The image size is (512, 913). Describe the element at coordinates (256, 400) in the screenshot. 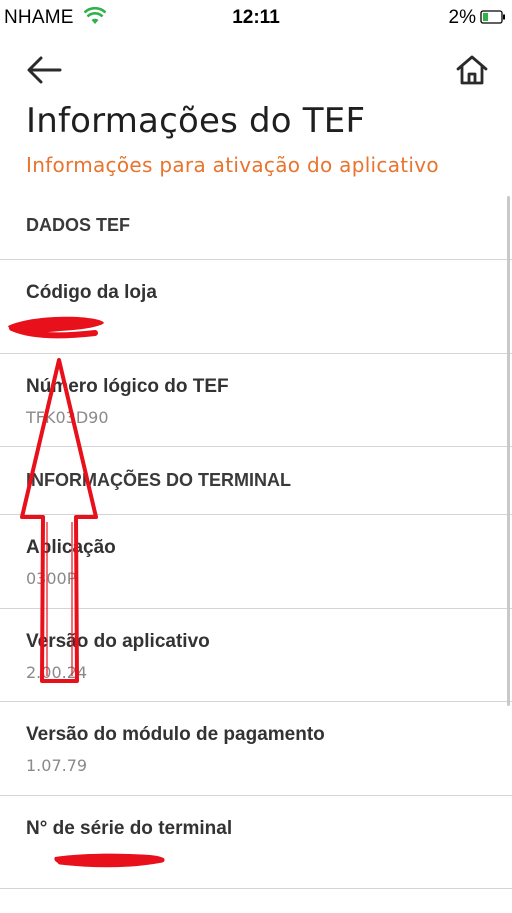

I see `list-item-numero-logico: Número lógico do TEF TFK03D90` at that location.